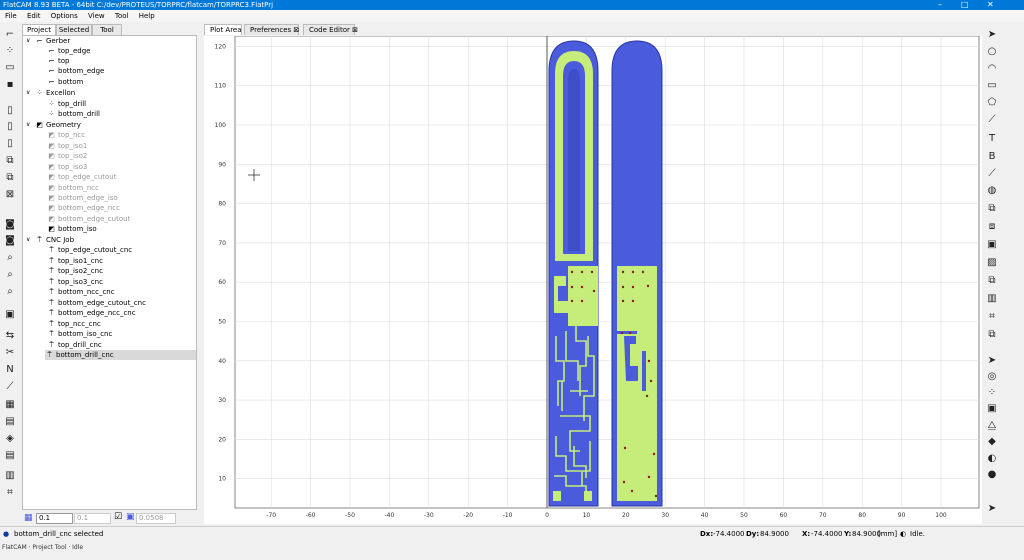  Describe the element at coordinates (330, 29) in the screenshot. I see `tab-code-editor: Code Editor ⊠` at that location.